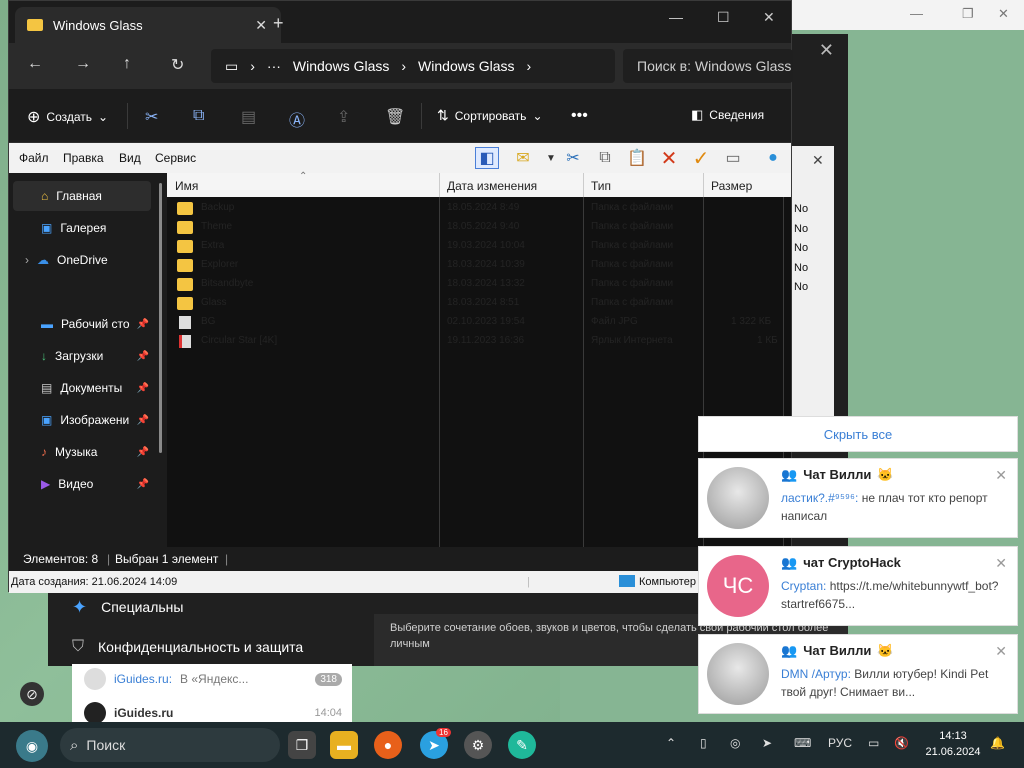  I want to click on column-size: Размер, so click(731, 186).